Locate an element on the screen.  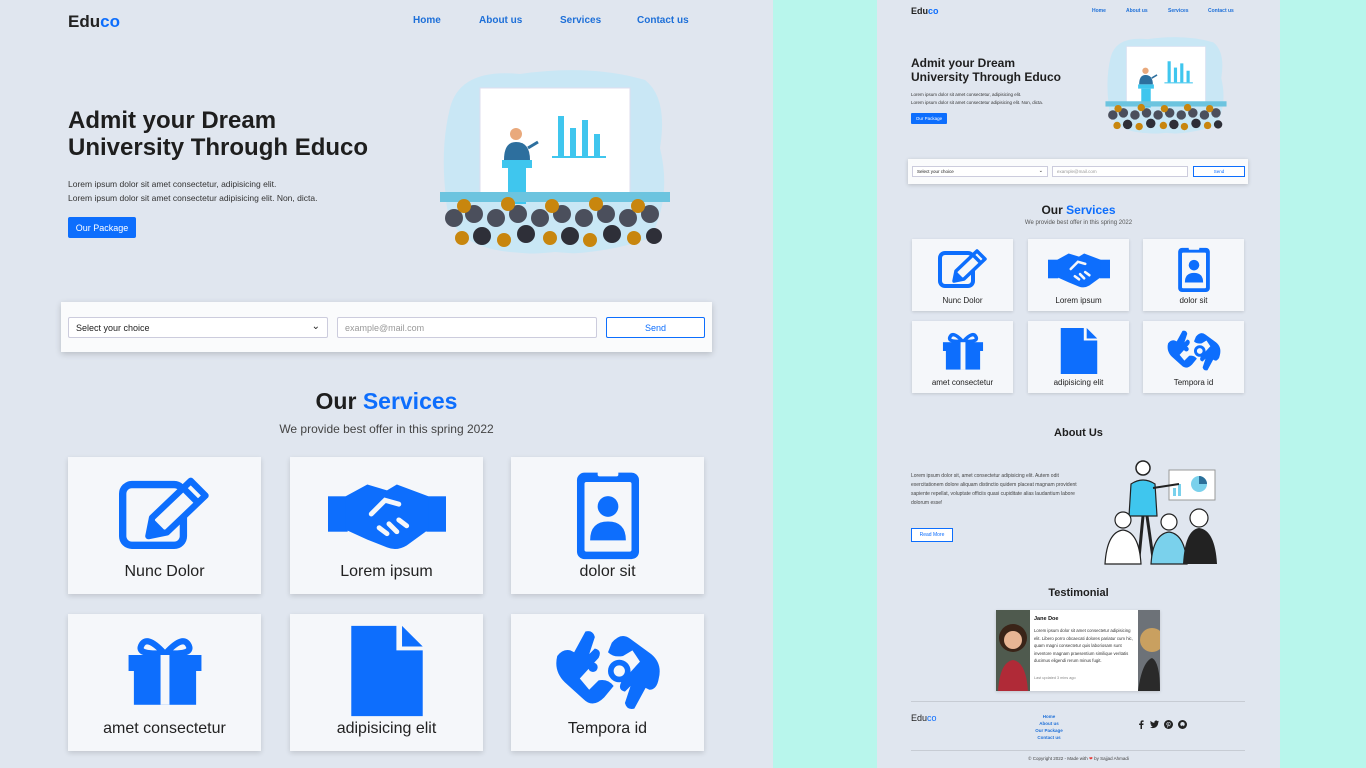
next-avatar-peek is located at coordinates (1149, 650).